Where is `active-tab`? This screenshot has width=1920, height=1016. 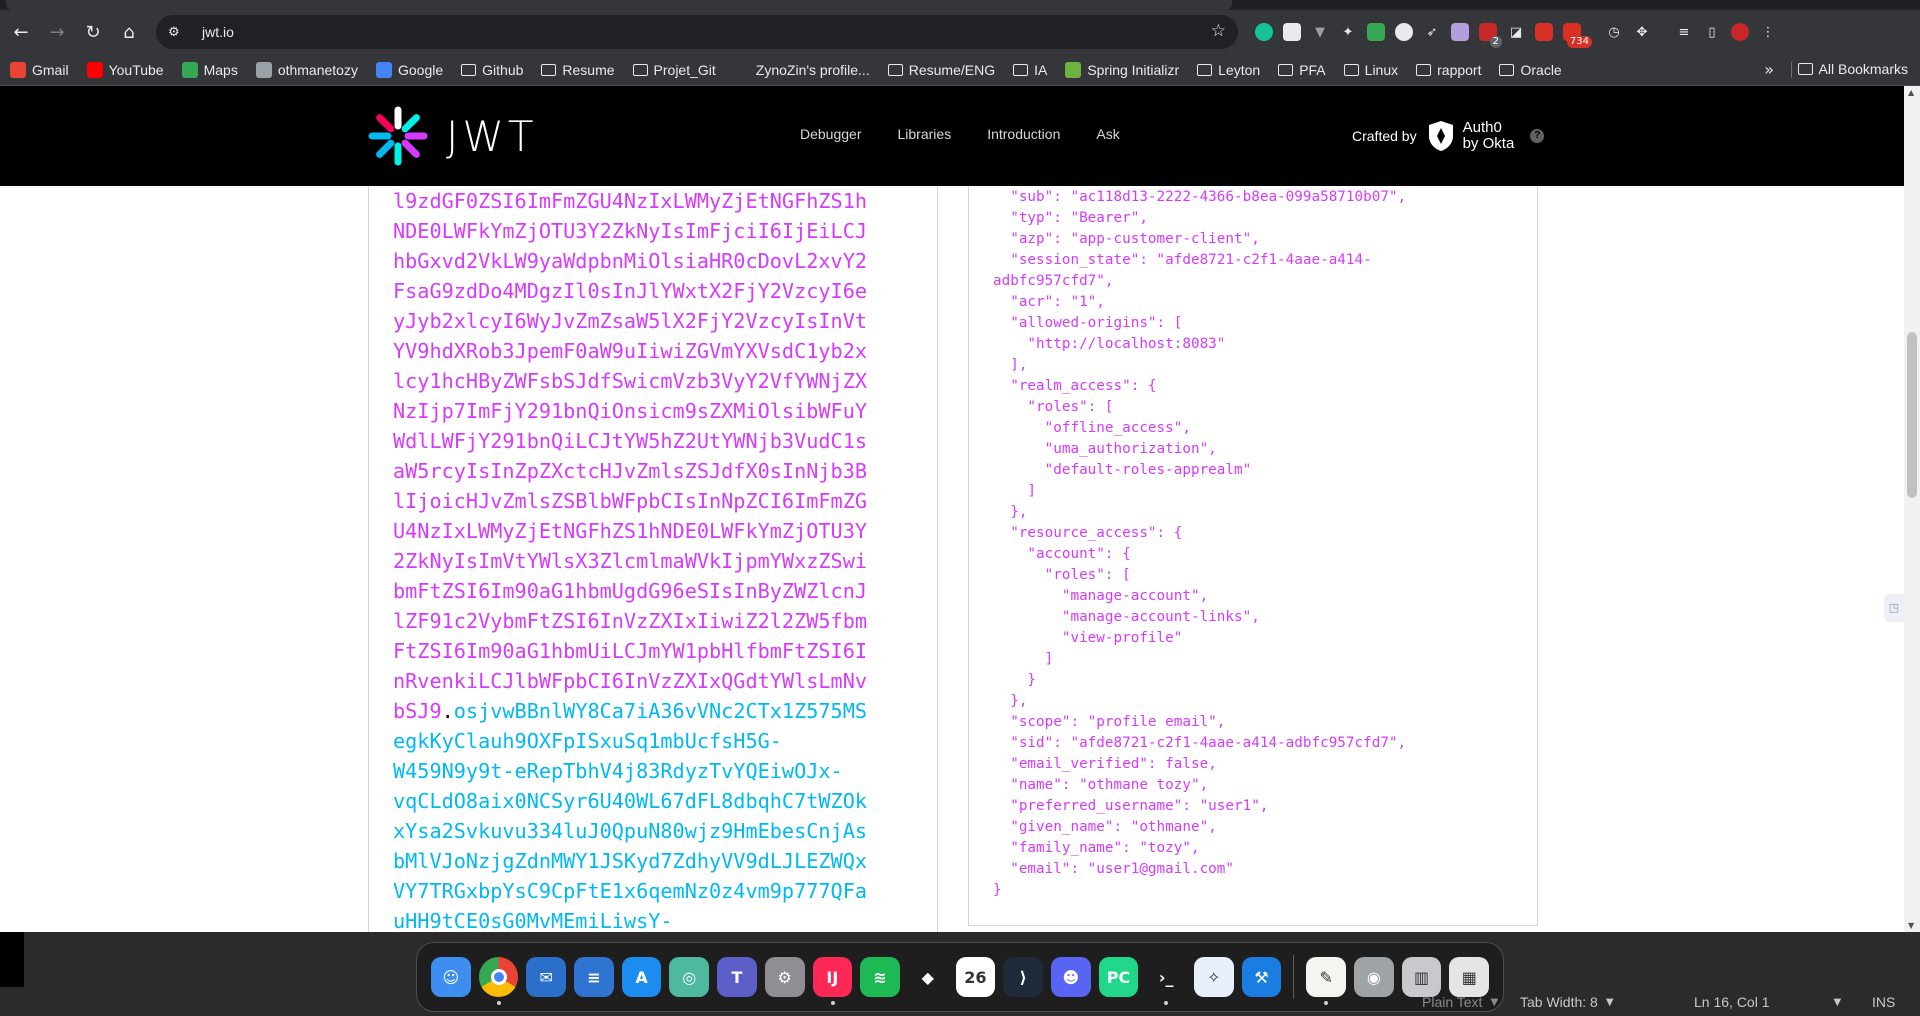 active-tab is located at coordinates (619, 5).